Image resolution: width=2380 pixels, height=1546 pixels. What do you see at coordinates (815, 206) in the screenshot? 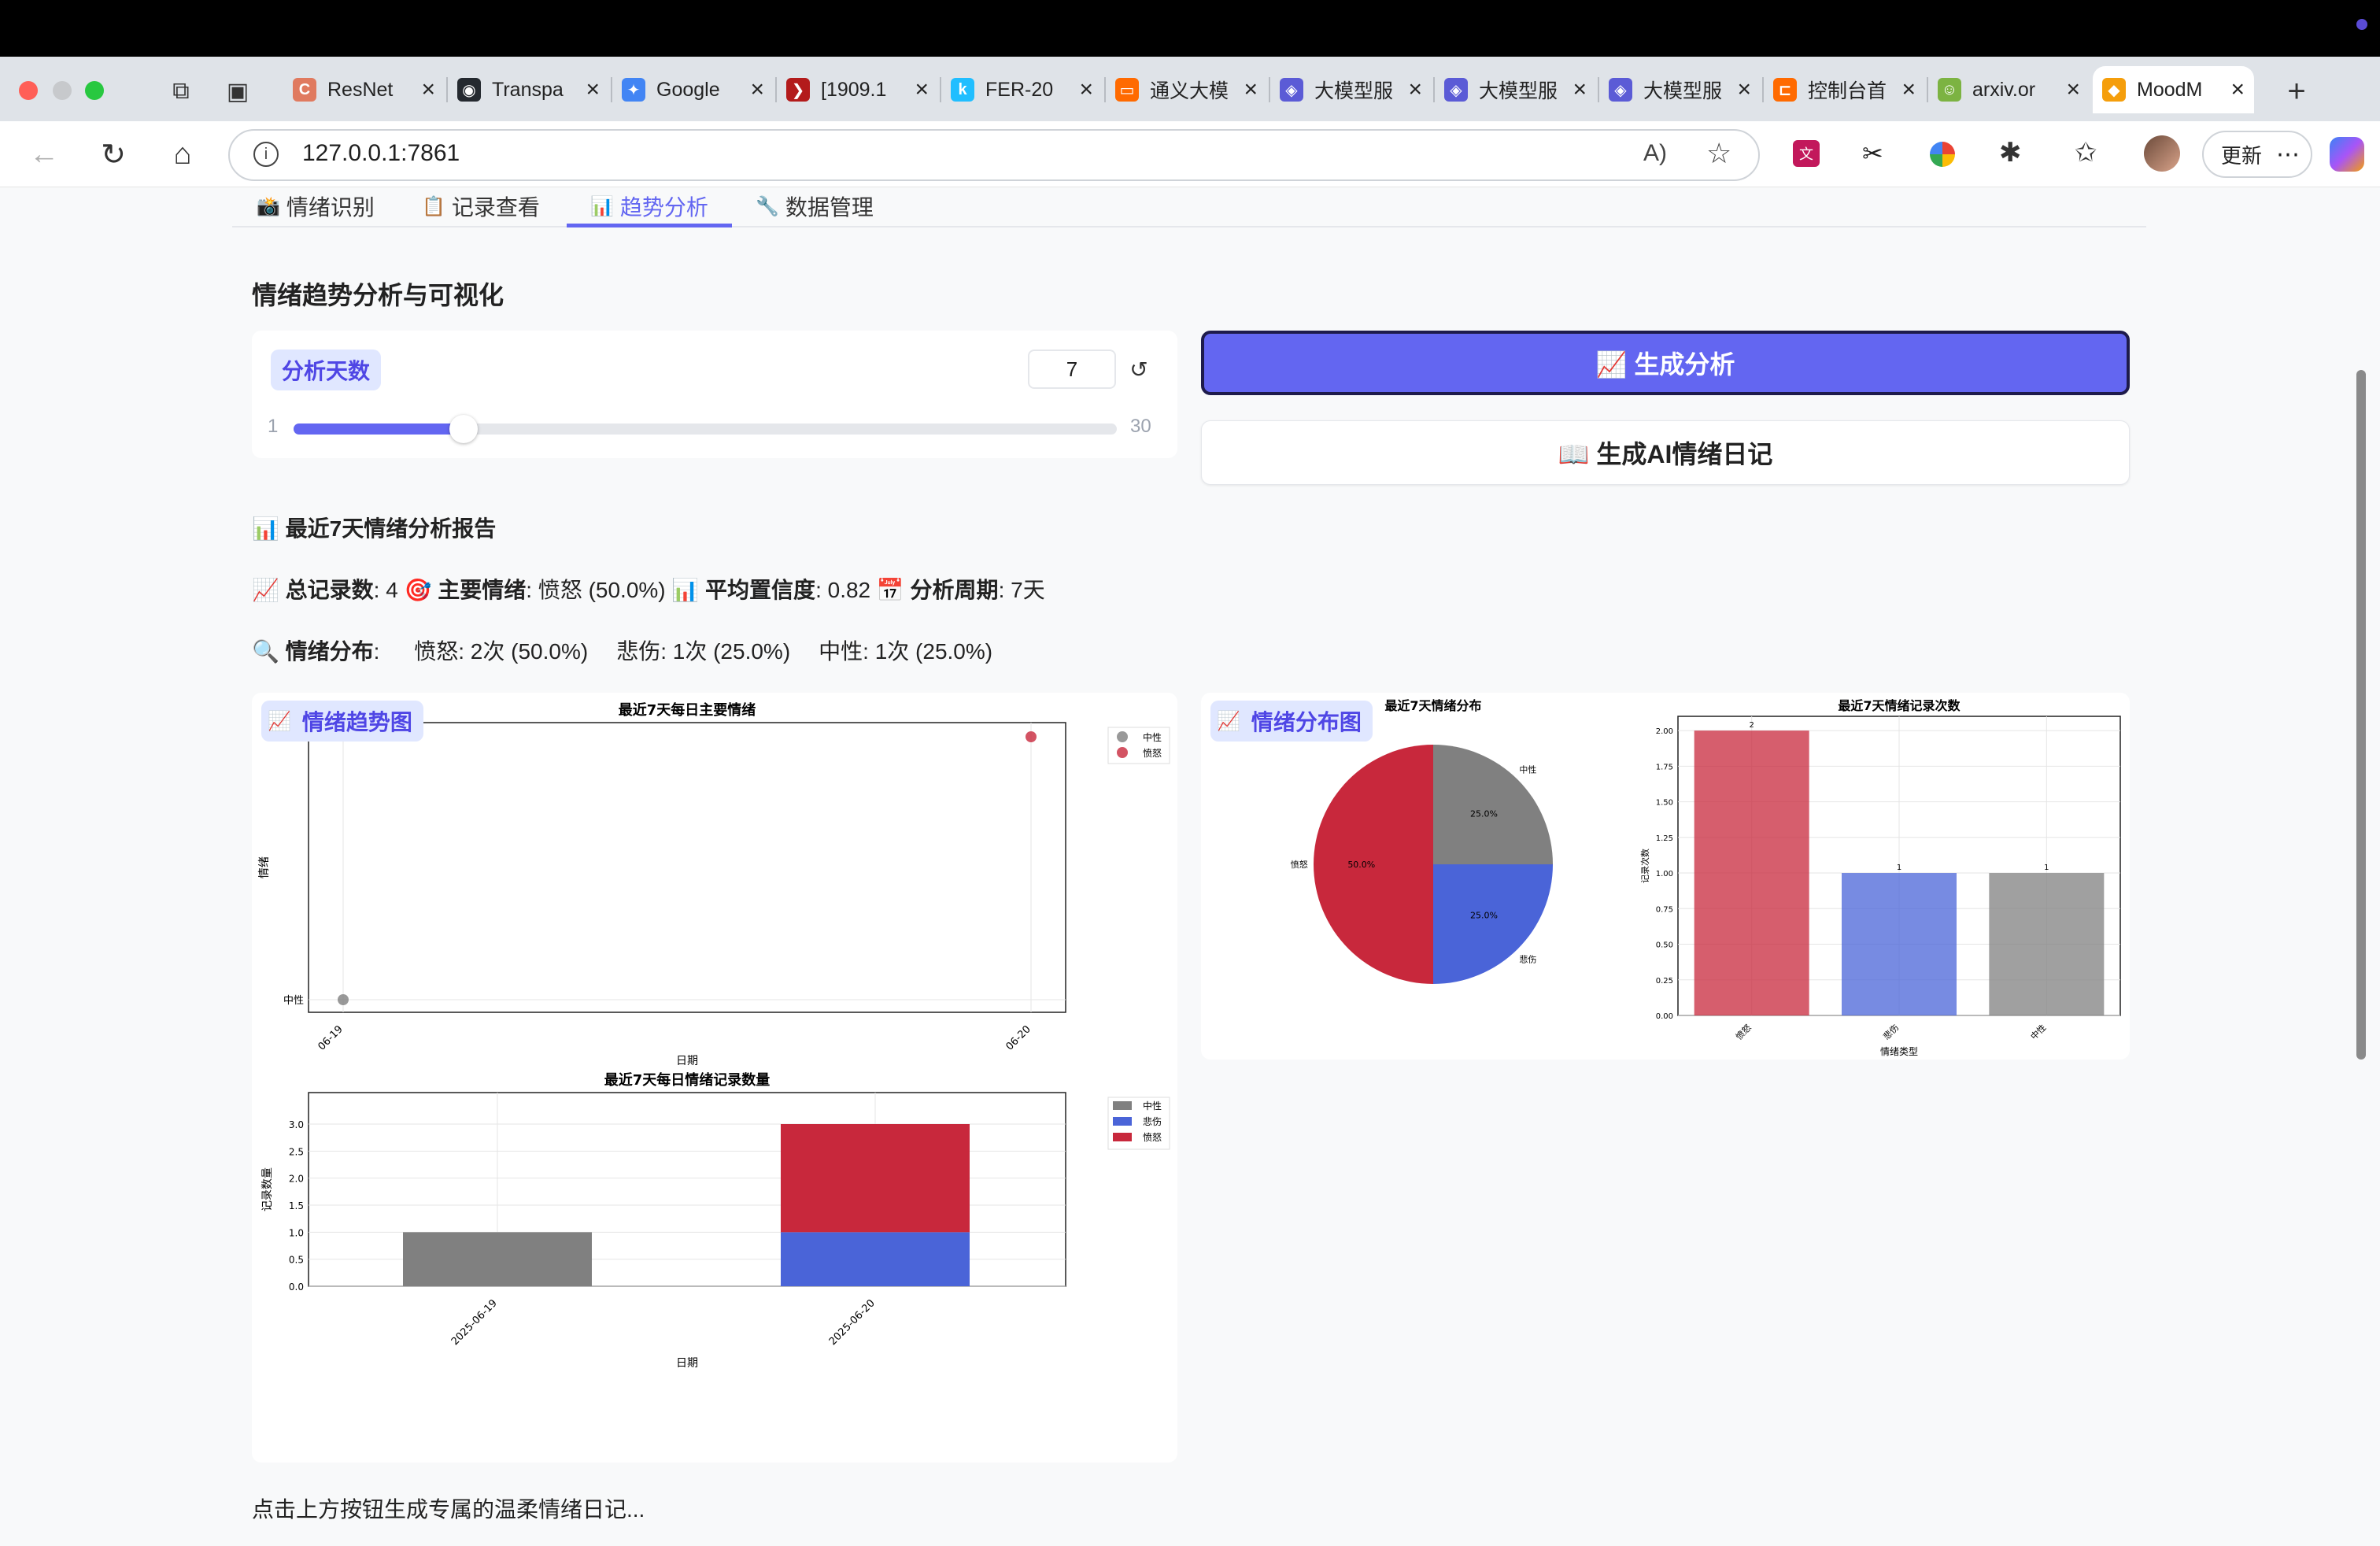
I see `nav-tab: 🔧 数据管理` at bounding box center [815, 206].